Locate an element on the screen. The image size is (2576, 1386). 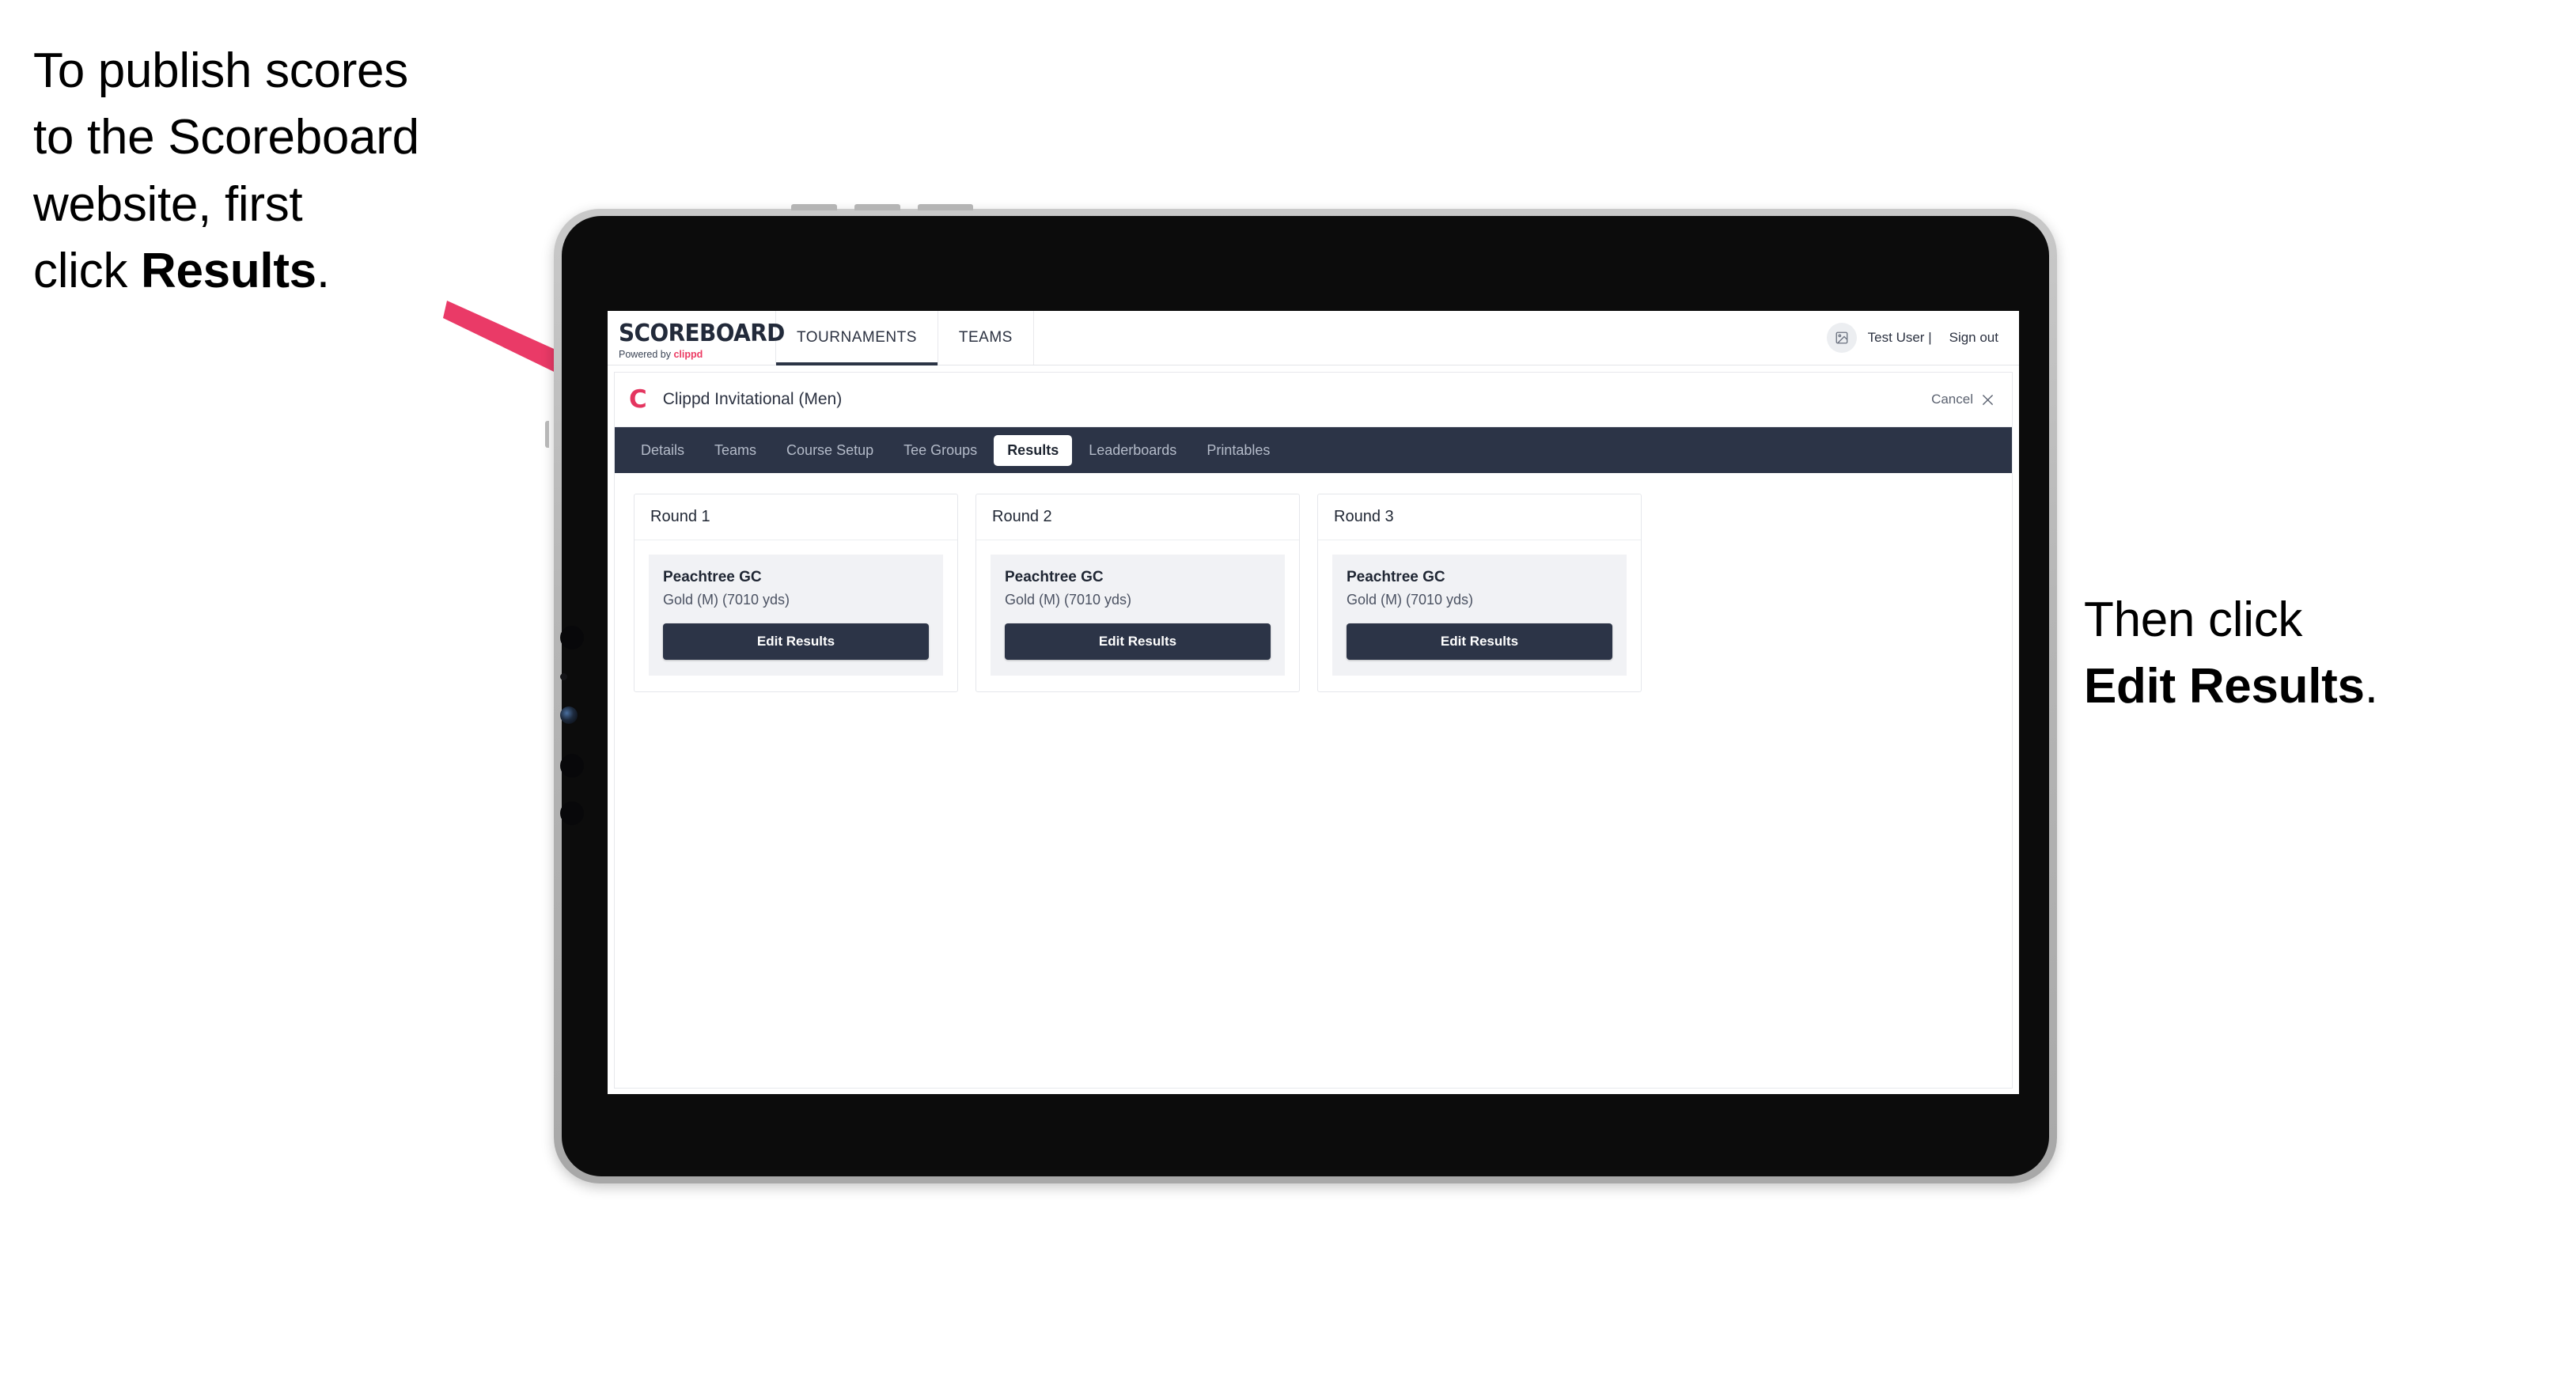
sign-out-link: Sign out is located at coordinates (1973, 338).